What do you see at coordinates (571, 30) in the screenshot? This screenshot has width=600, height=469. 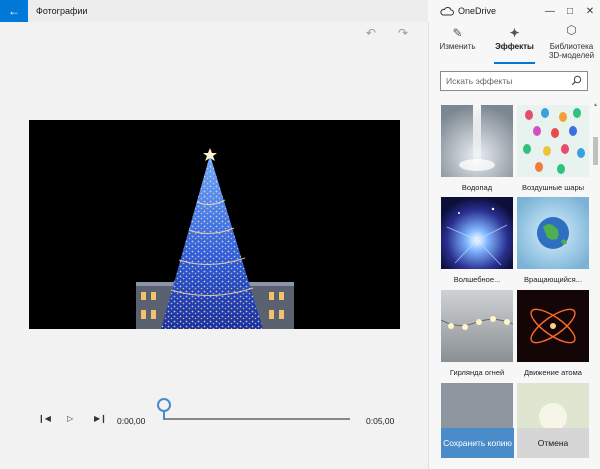 I see `cube-icon: ⬡` at bounding box center [571, 30].